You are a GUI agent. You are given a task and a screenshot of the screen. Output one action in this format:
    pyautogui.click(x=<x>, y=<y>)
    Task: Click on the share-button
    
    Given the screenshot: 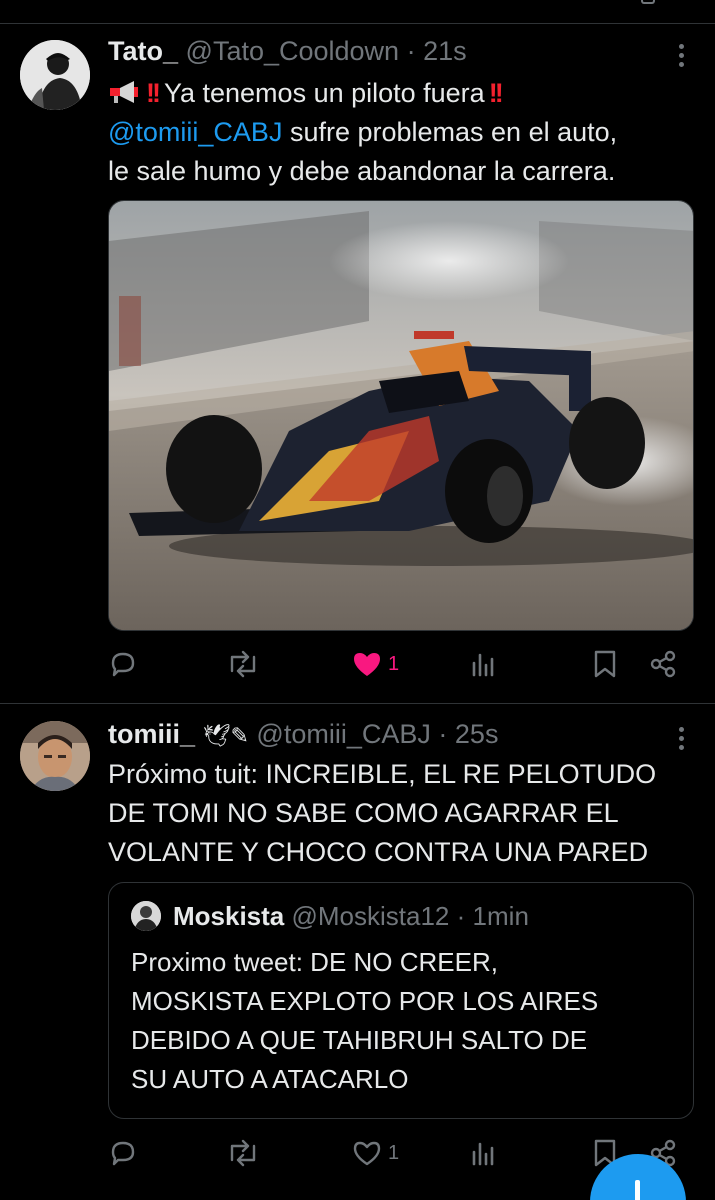 What is the action you would take?
    pyautogui.click(x=663, y=664)
    